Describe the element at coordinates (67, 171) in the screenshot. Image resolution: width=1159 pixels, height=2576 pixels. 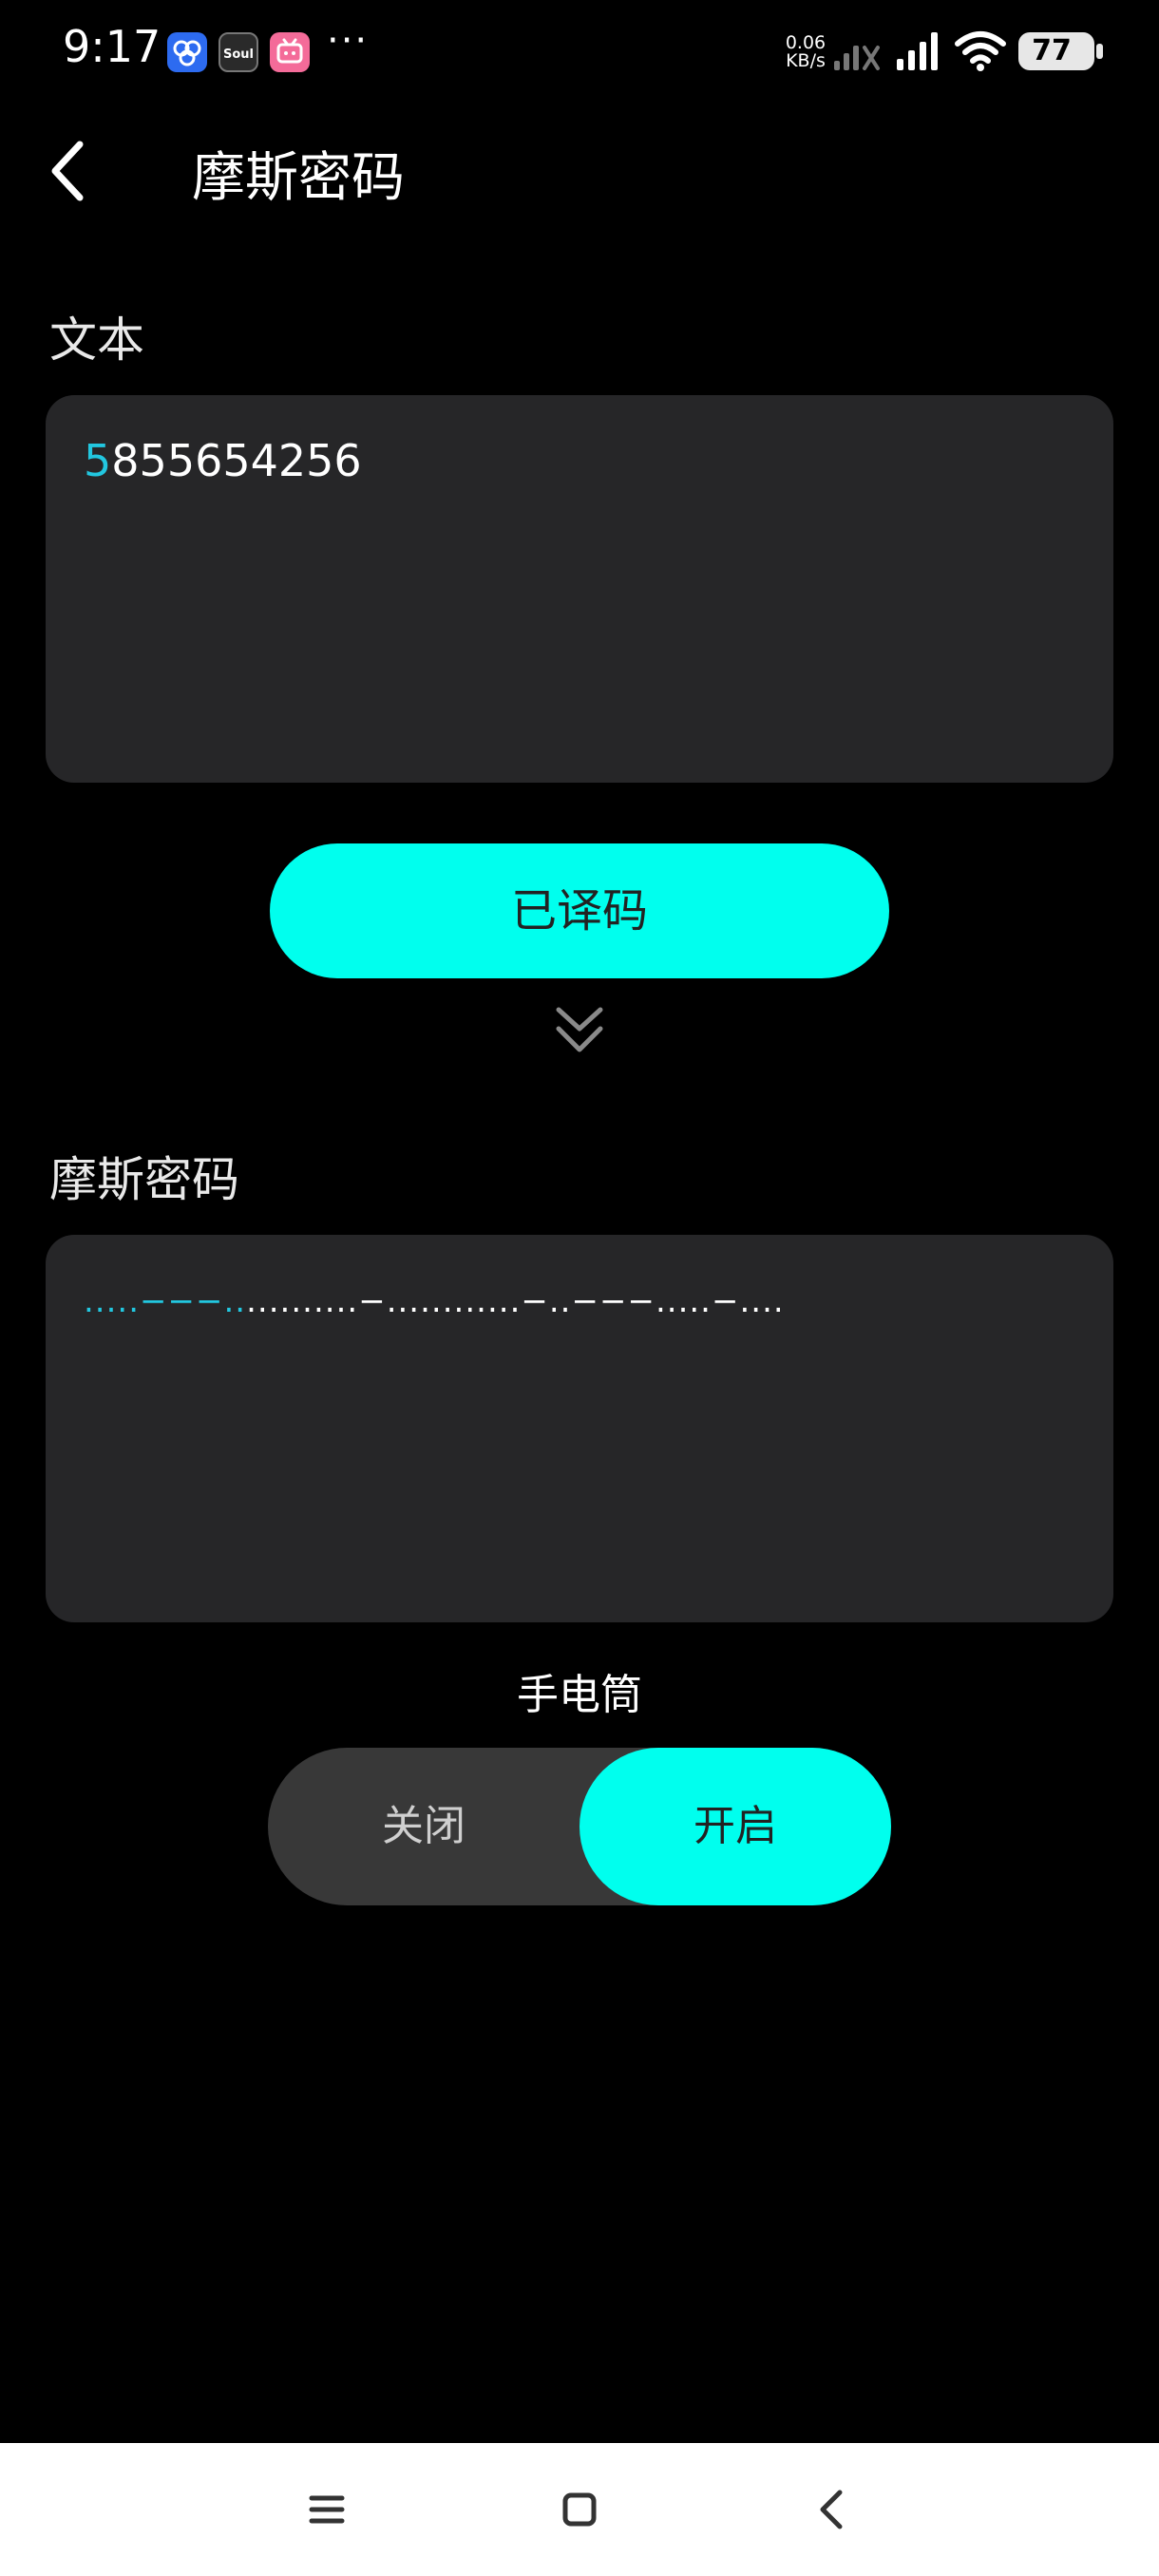
I see `chevron-left-icon` at that location.